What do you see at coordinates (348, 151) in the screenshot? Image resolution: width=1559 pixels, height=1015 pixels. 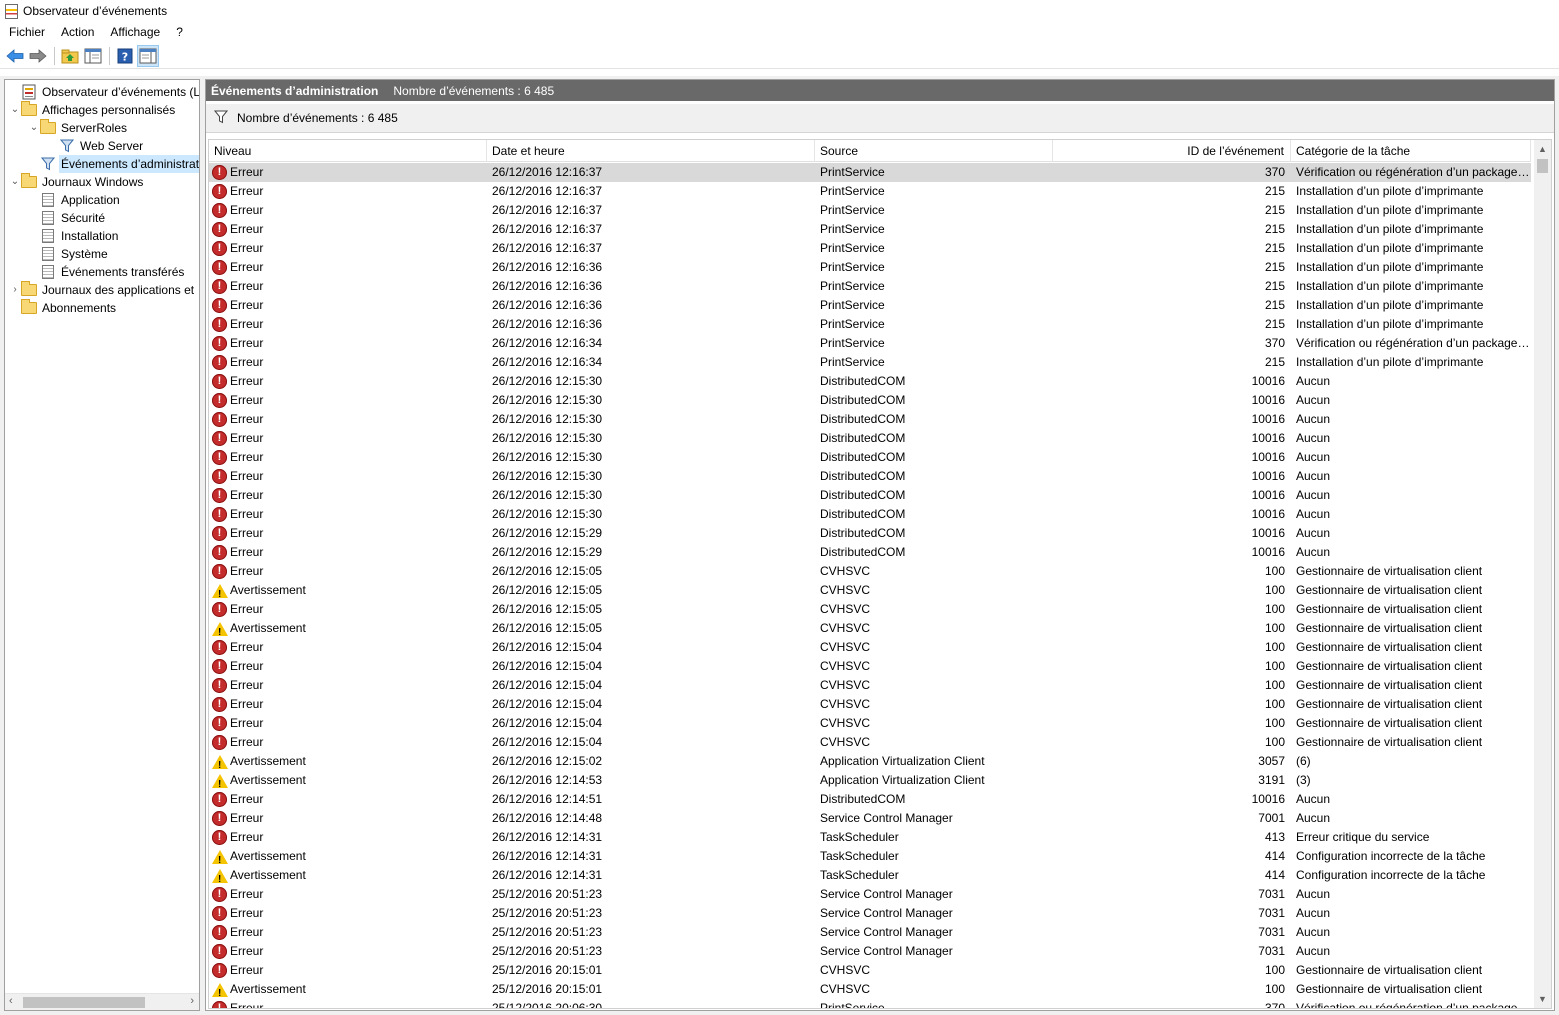 I see `column-header-level: Niveau` at bounding box center [348, 151].